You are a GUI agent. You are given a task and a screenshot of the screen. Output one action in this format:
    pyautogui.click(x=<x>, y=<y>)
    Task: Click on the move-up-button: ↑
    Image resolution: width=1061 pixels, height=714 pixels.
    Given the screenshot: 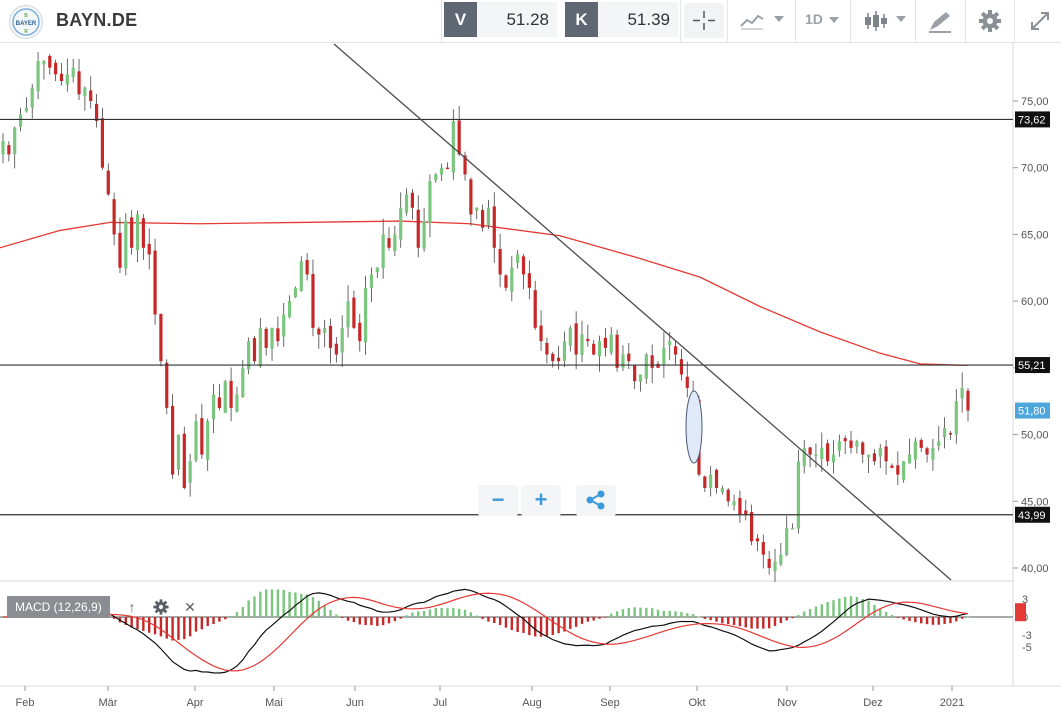 What is the action you would take?
    pyautogui.click(x=132, y=607)
    